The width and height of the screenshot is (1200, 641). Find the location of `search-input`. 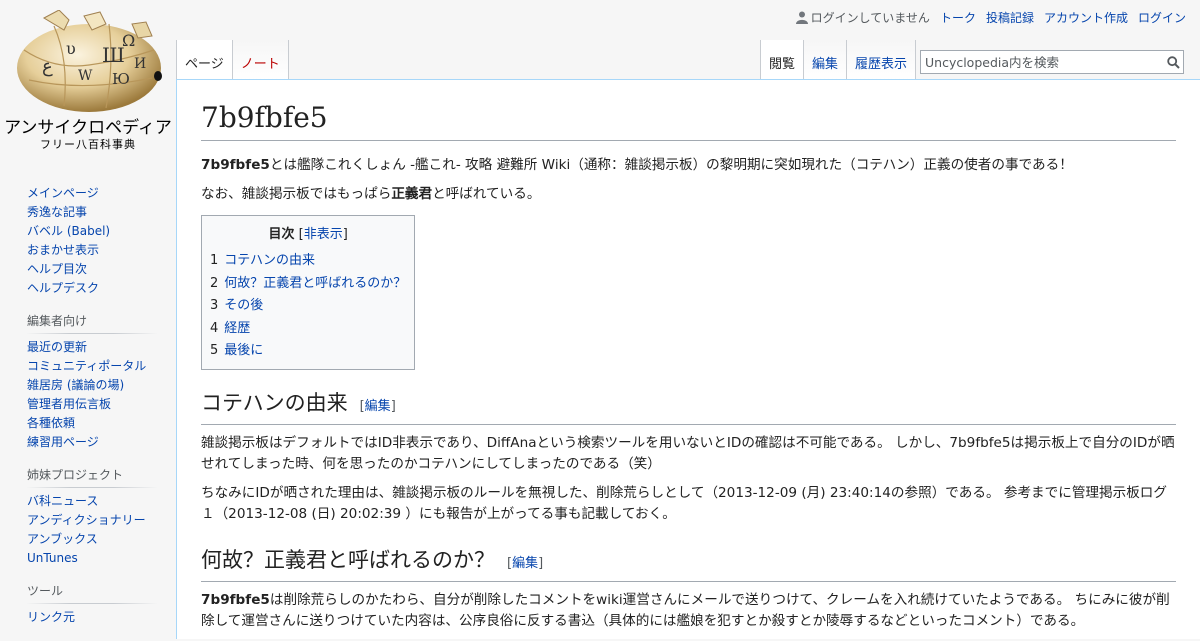

search-input is located at coordinates (1042, 62).